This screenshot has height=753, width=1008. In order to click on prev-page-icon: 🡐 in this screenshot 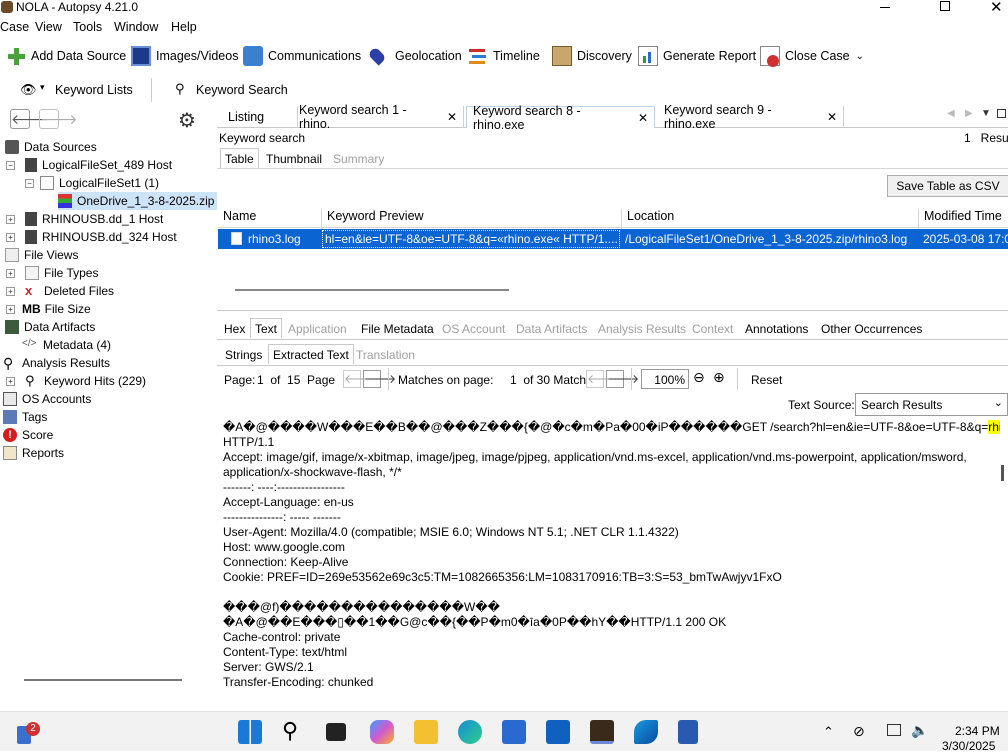, I will do `click(359, 379)`.